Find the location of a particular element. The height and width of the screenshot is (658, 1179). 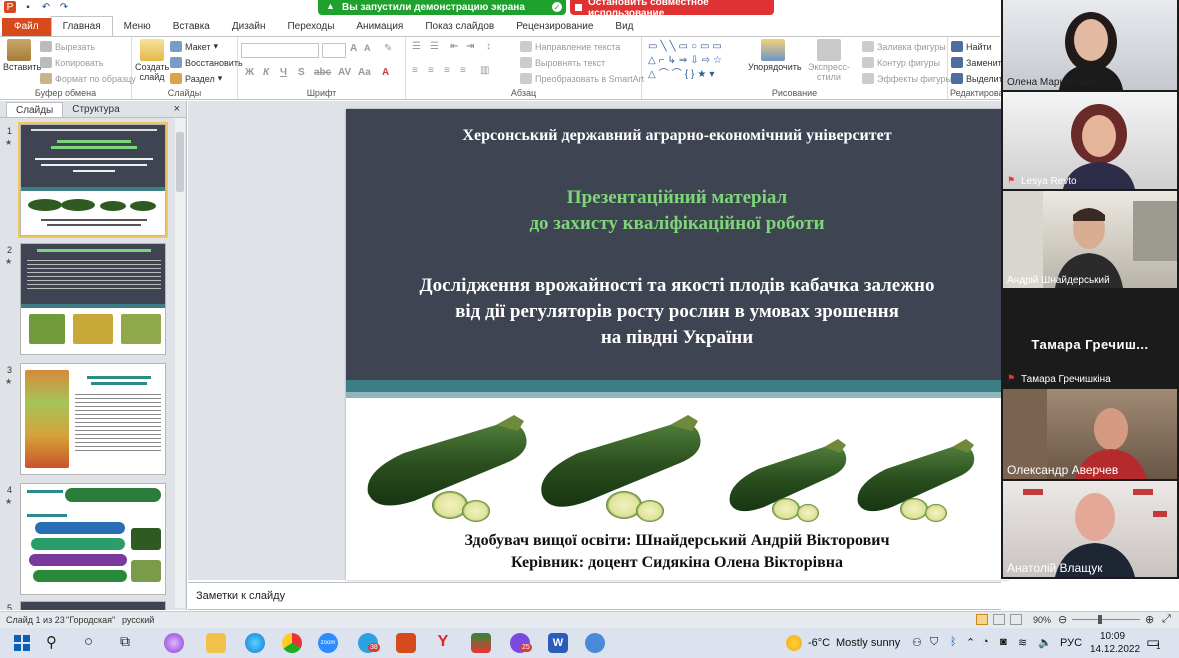

tab-slideshow: Показ слайдов is located at coordinates (459, 27).